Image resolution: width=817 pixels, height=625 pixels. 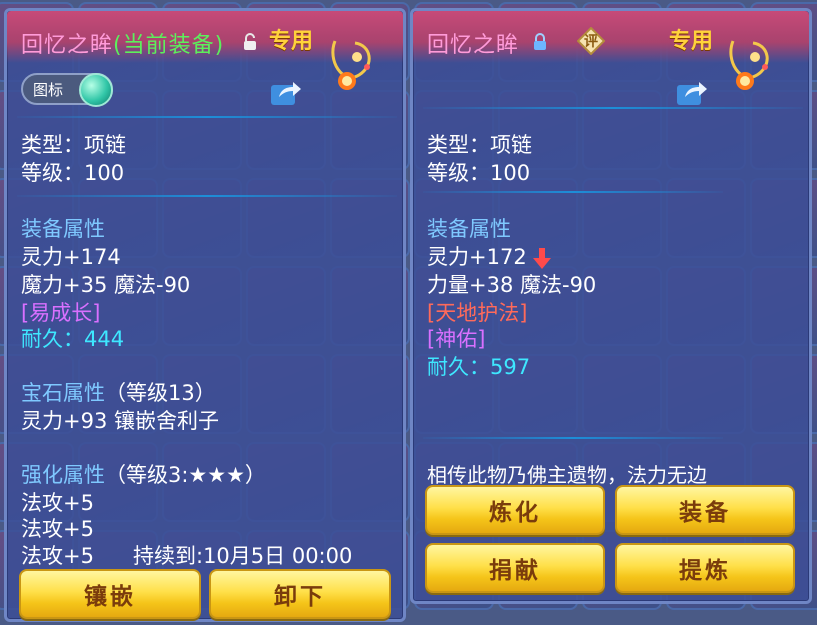 I want to click on item-description: 相传此物乃佛主遗物，法力无边, so click(x=567, y=475).